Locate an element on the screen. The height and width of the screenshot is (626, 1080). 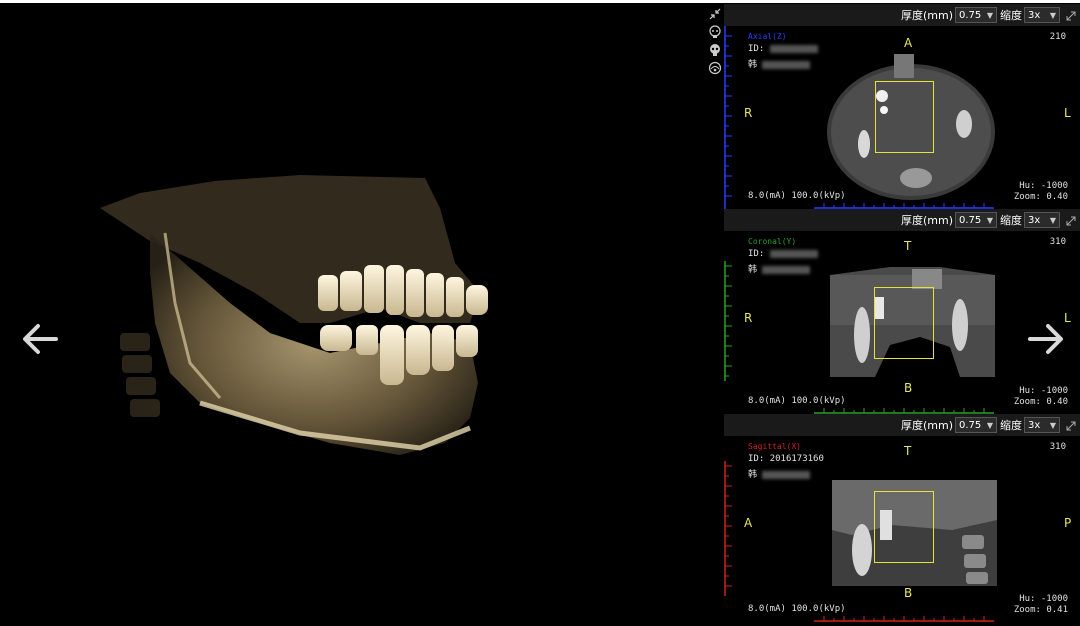
sagittal-vertical-ruler is located at coordinates (728, 528).